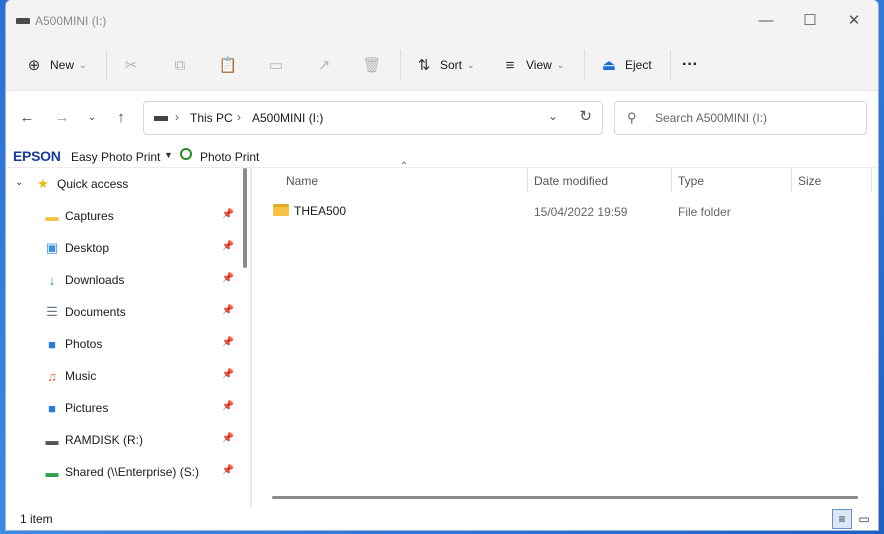  Describe the element at coordinates (442, 21) in the screenshot. I see `title-bar: A500MINI (I:) — ☐ ✕` at that location.